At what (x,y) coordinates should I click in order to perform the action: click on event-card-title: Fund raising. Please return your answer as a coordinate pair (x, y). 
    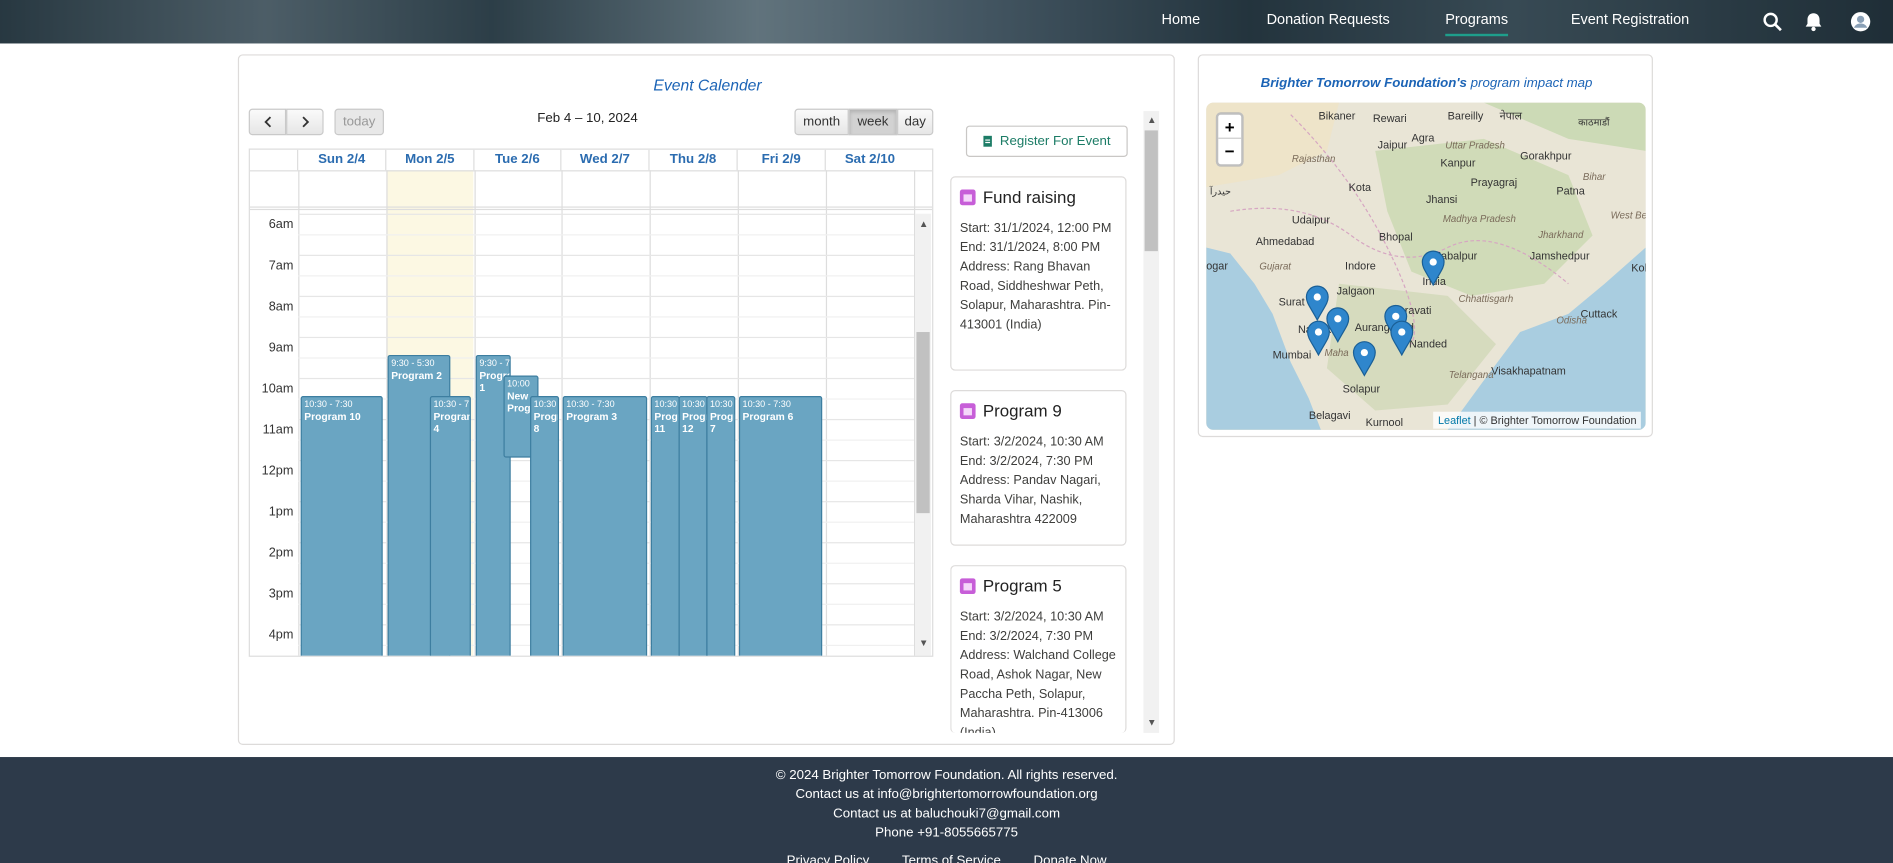
    Looking at the image, I should click on (1029, 197).